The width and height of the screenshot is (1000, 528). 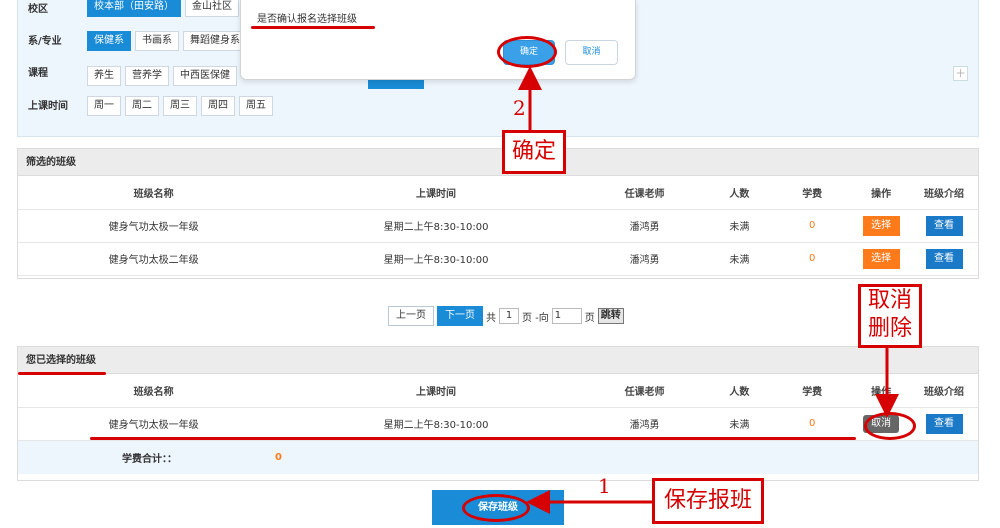 I want to click on class-time: 星期一上午8:30-10:00, so click(x=436, y=259).